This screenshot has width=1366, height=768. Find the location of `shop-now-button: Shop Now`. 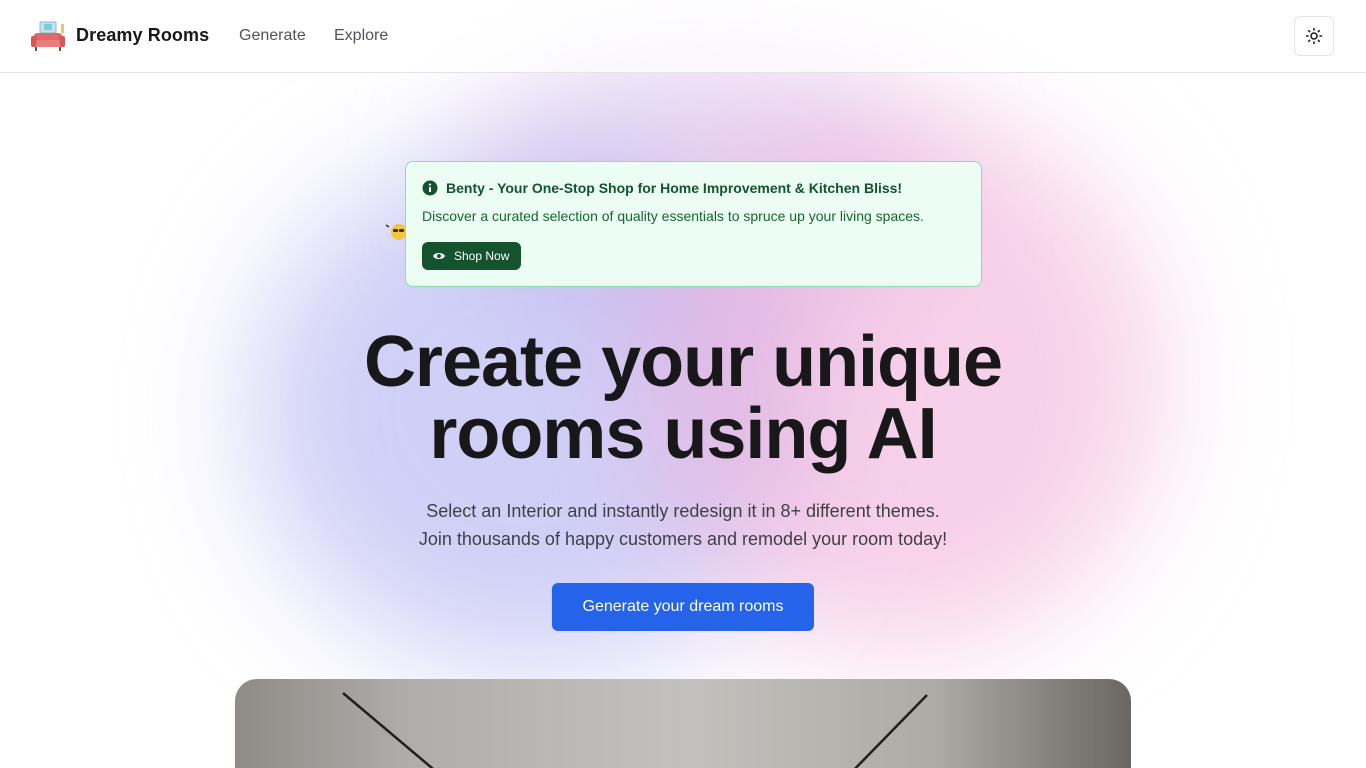

shop-now-button: Shop Now is located at coordinates (472, 256).